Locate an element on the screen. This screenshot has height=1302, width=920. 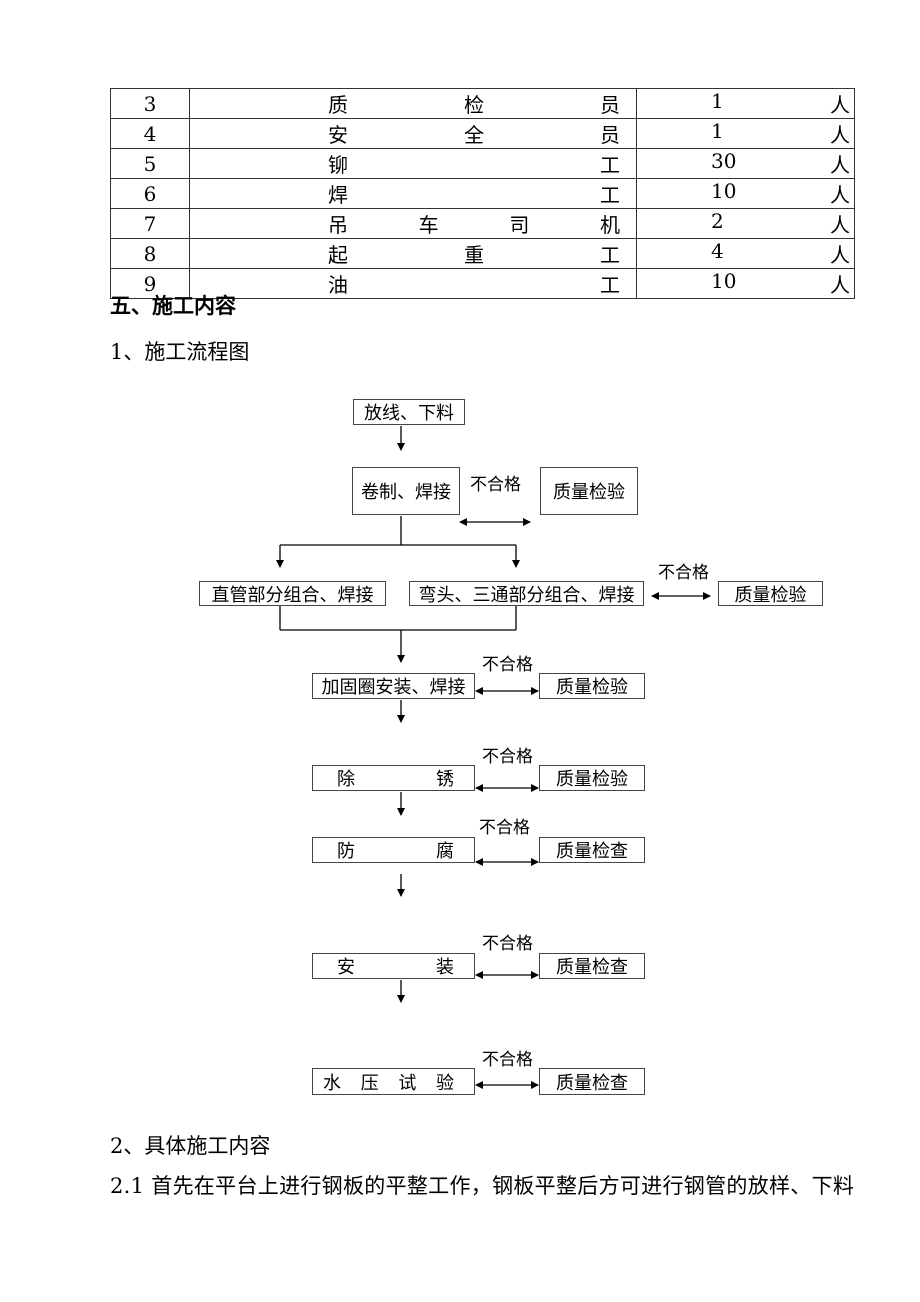
step-char: 验 is located at coordinates (444, 1083).